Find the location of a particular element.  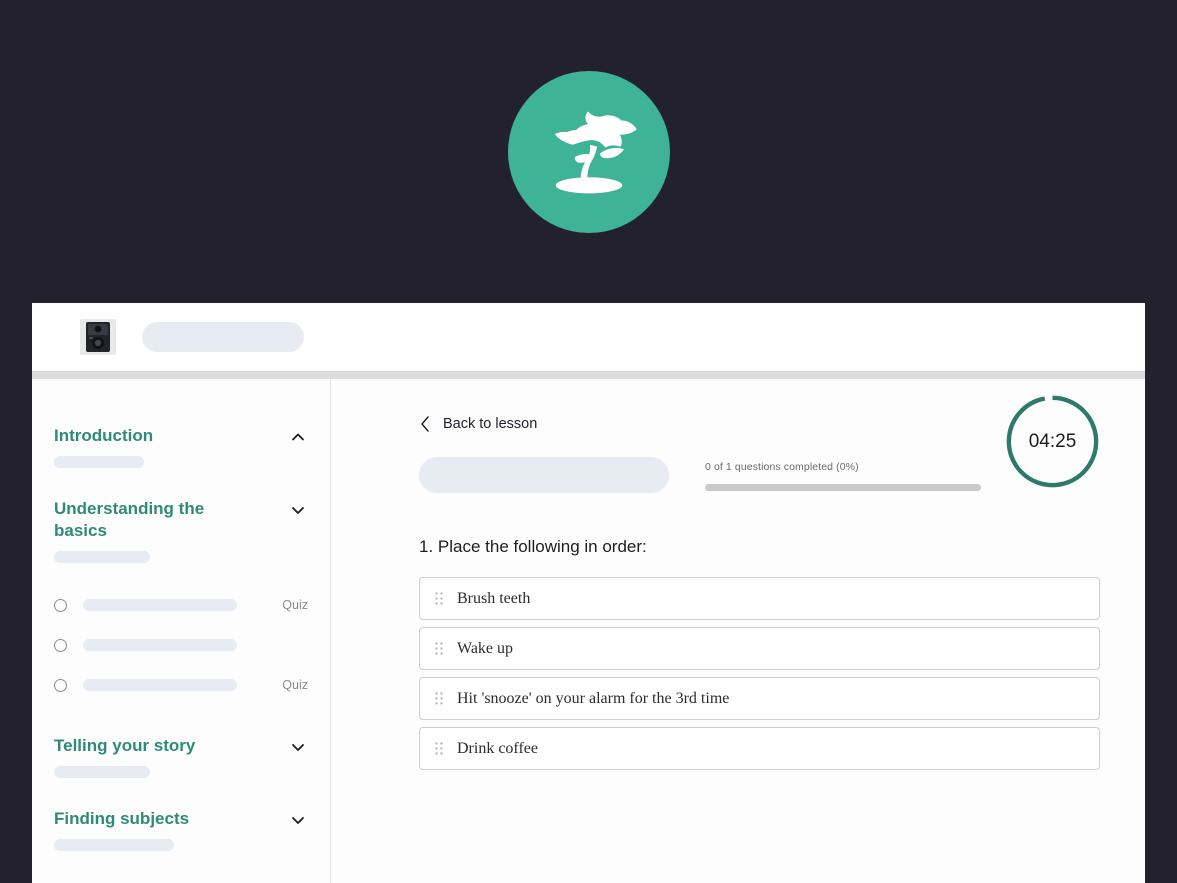

camera-thumbnail-icon is located at coordinates (98, 337).